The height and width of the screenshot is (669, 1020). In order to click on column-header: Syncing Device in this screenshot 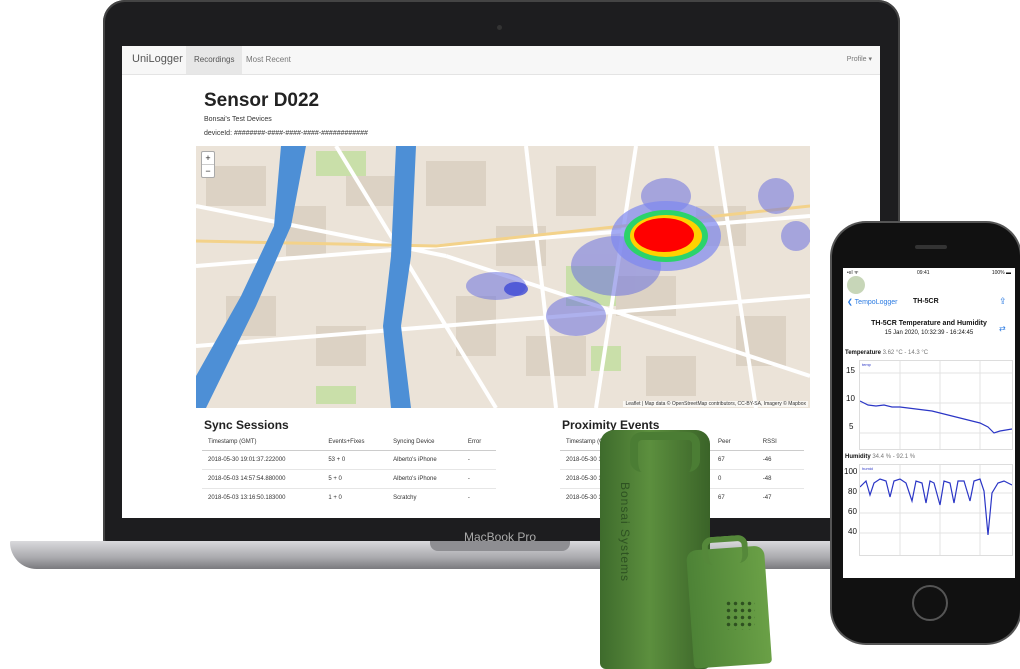, I will do `click(424, 442)`.